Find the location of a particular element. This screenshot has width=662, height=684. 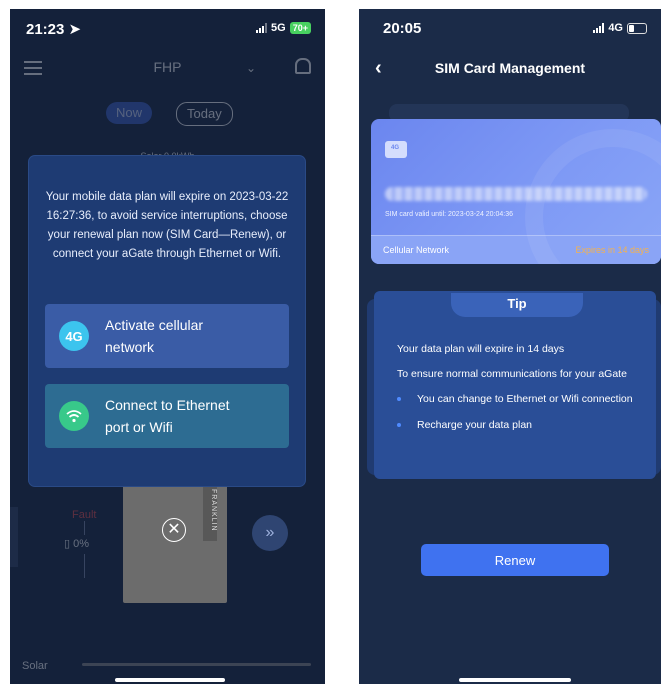

close-icon: ✕ is located at coordinates (174, 530).